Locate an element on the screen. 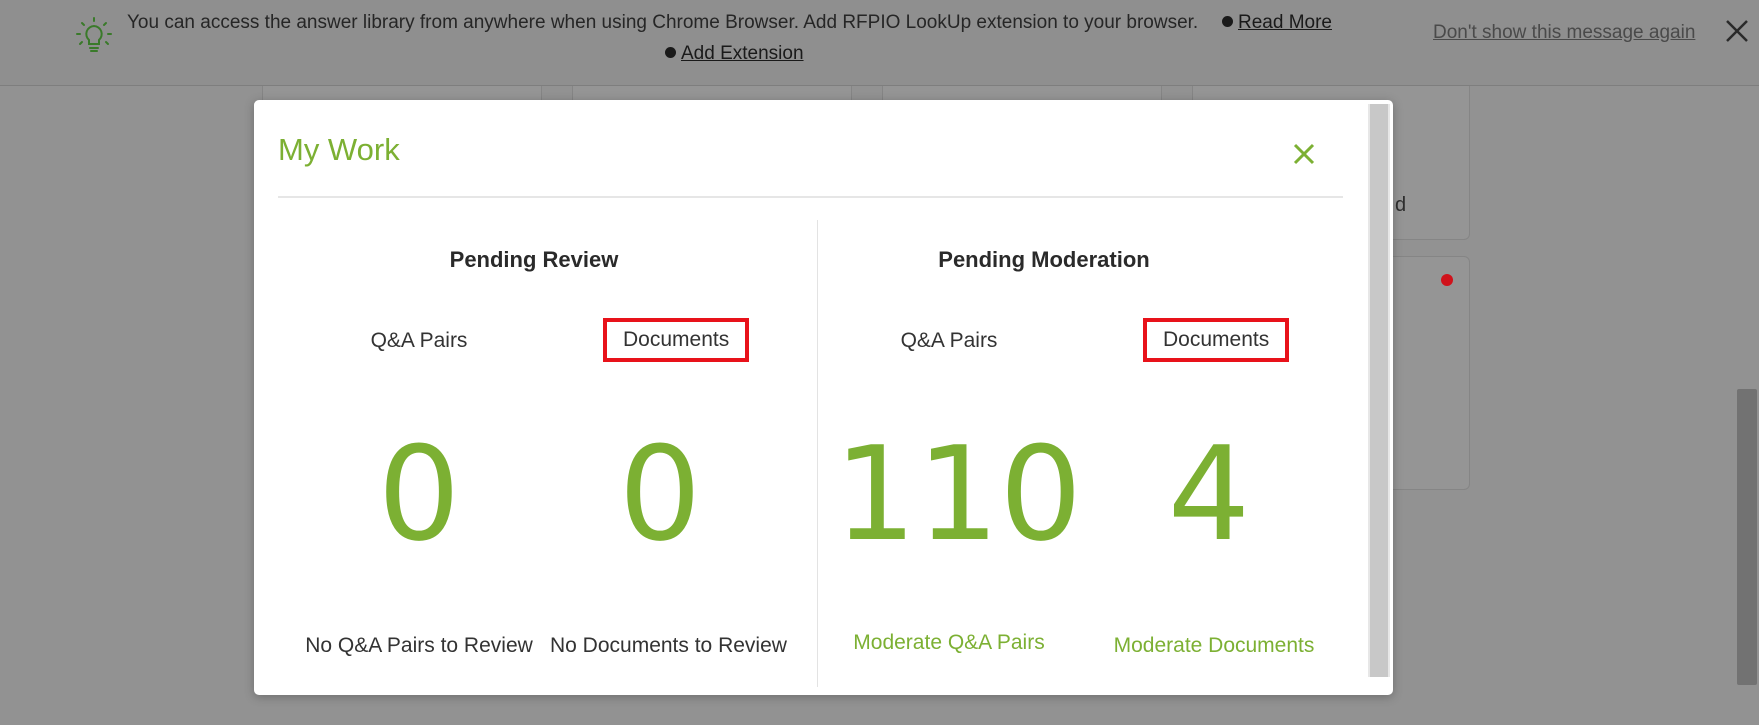 The width and height of the screenshot is (1759, 725). read-more-label: Read More is located at coordinates (1285, 22).